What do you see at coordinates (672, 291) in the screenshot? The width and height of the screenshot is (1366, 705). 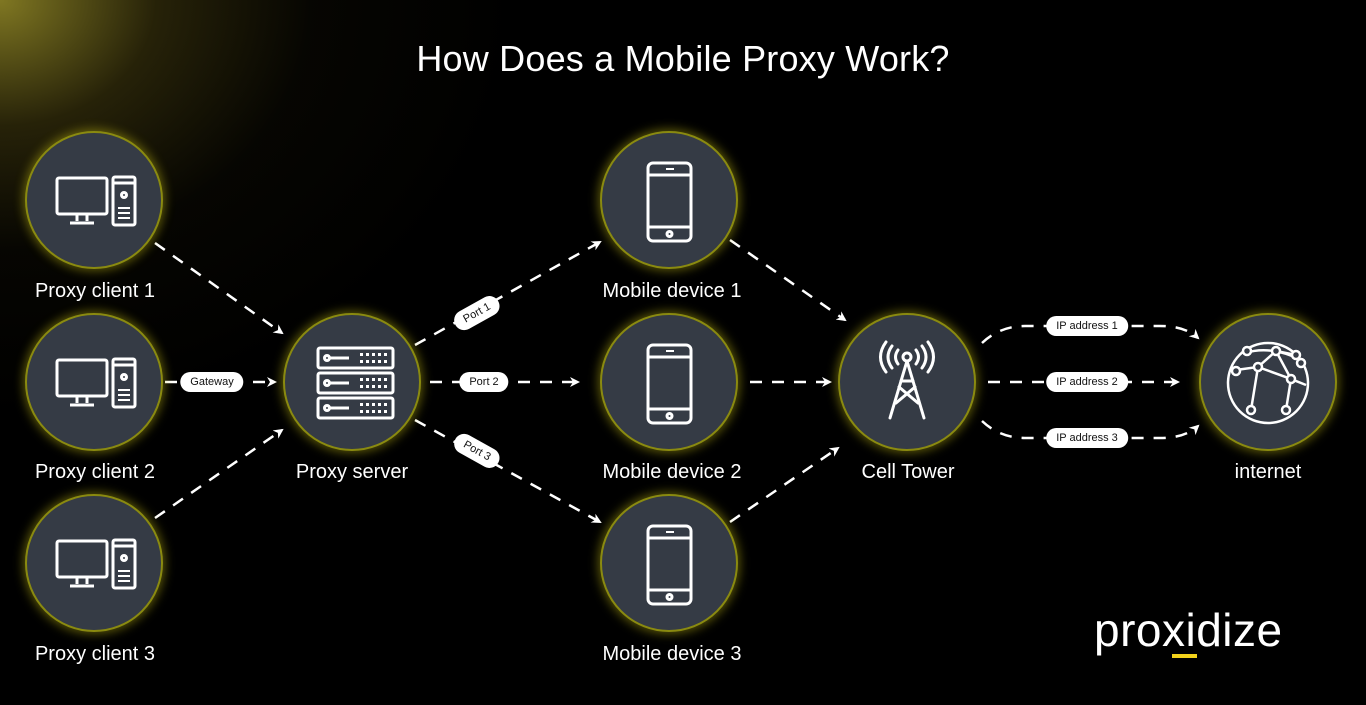 I see `label-mobile-device-1: Mobile device 1` at bounding box center [672, 291].